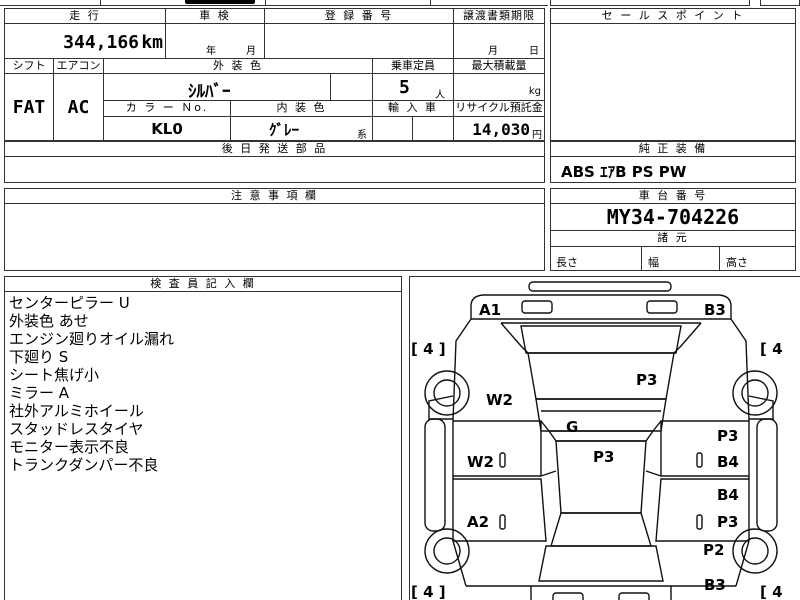  Describe the element at coordinates (351, 87) in the screenshot. I see `exterior-color-extra` at that location.